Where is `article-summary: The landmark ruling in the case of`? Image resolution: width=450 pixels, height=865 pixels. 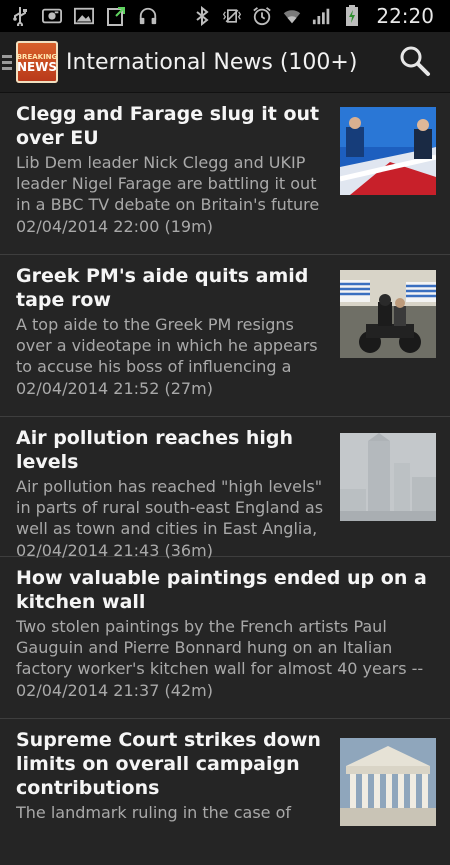
article-summary: The landmark ruling in the case of is located at coordinates (154, 812).